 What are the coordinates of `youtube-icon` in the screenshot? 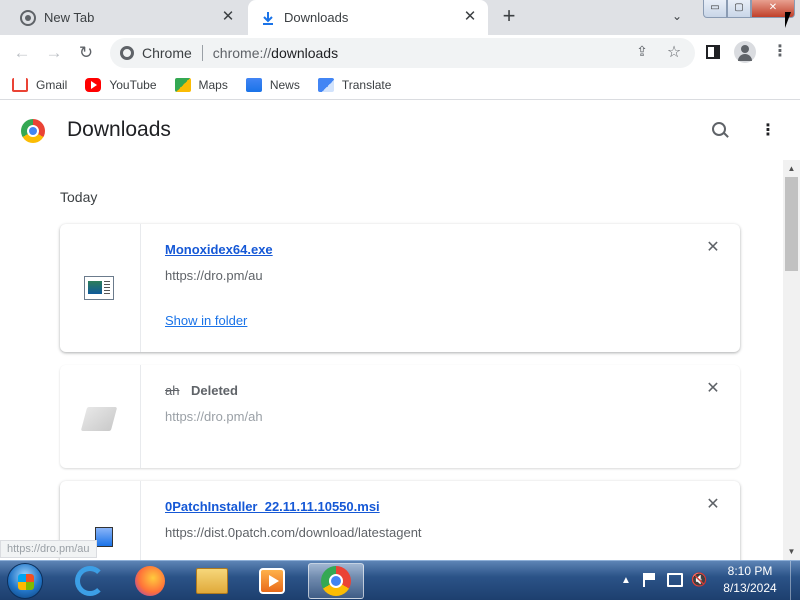 It's located at (93, 84).